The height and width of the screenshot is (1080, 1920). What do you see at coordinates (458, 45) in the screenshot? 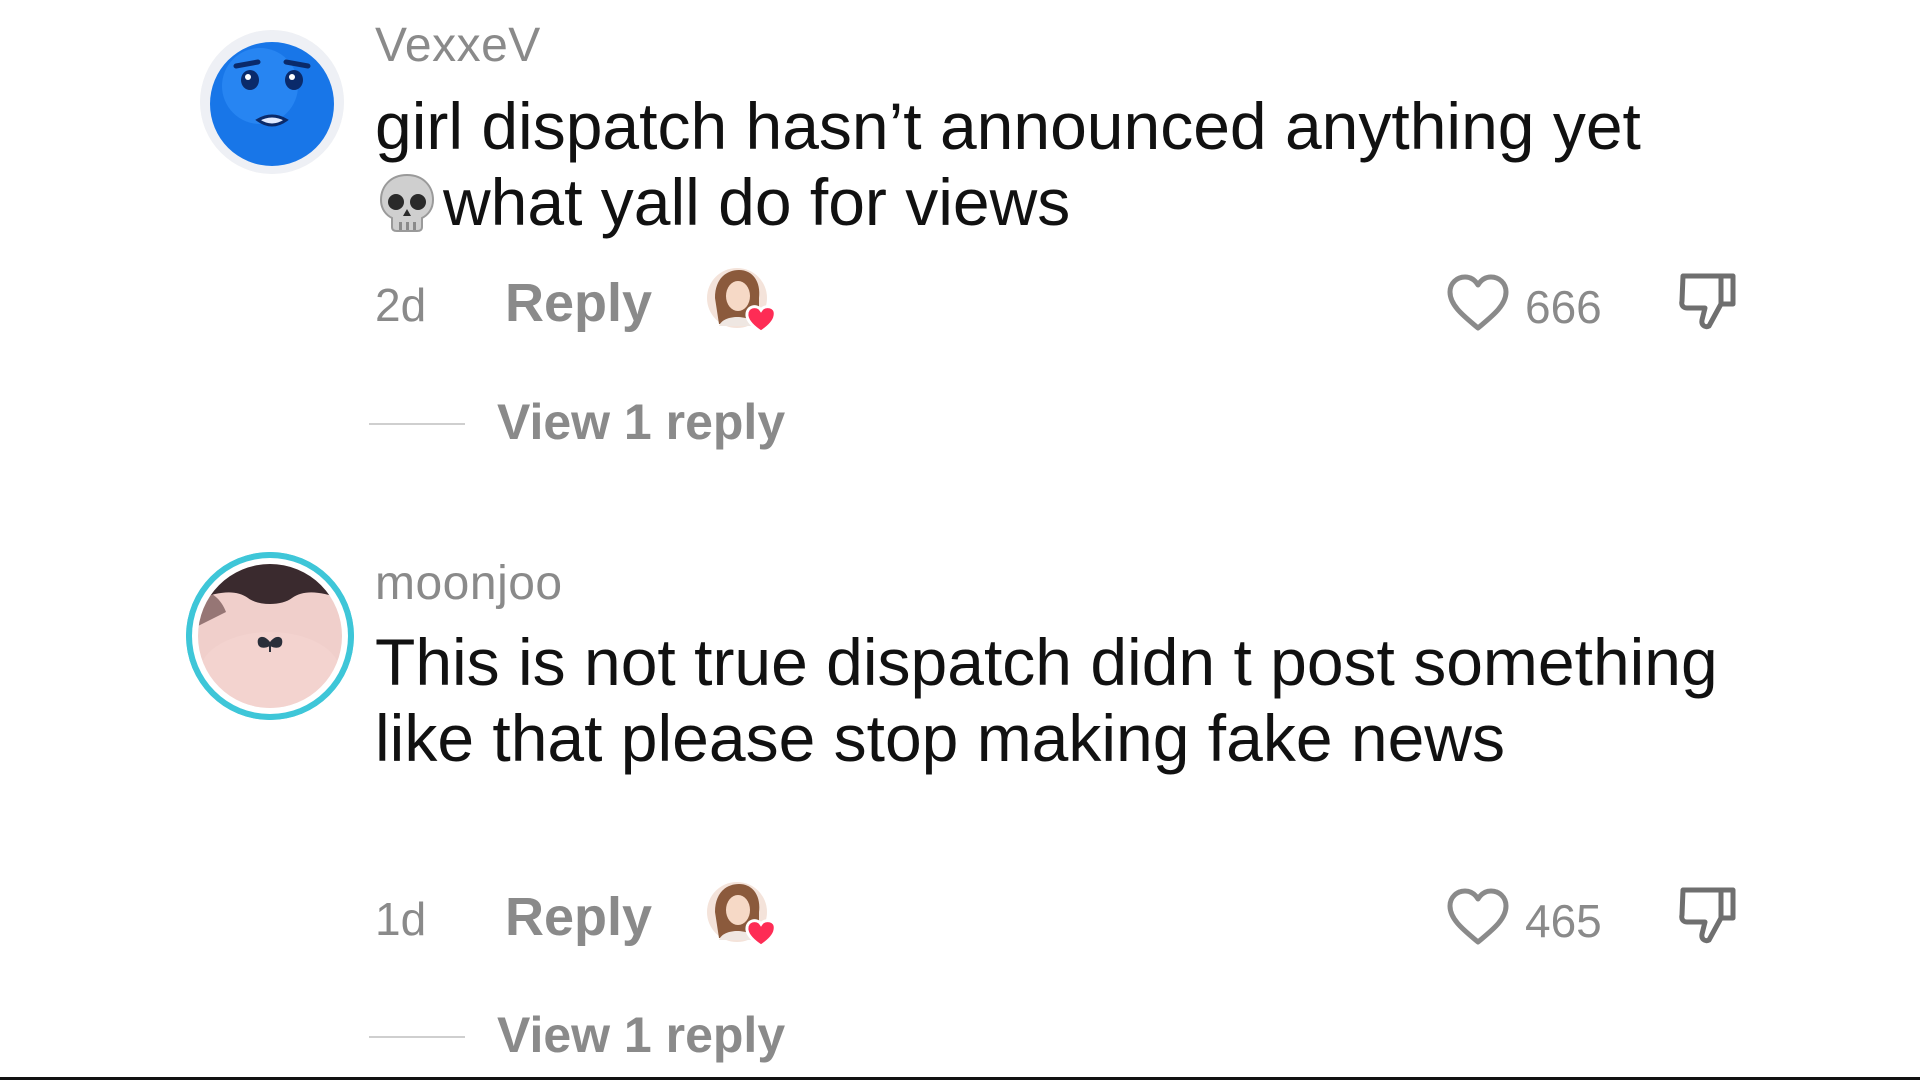
I see `comment-username: VexxeV` at bounding box center [458, 45].